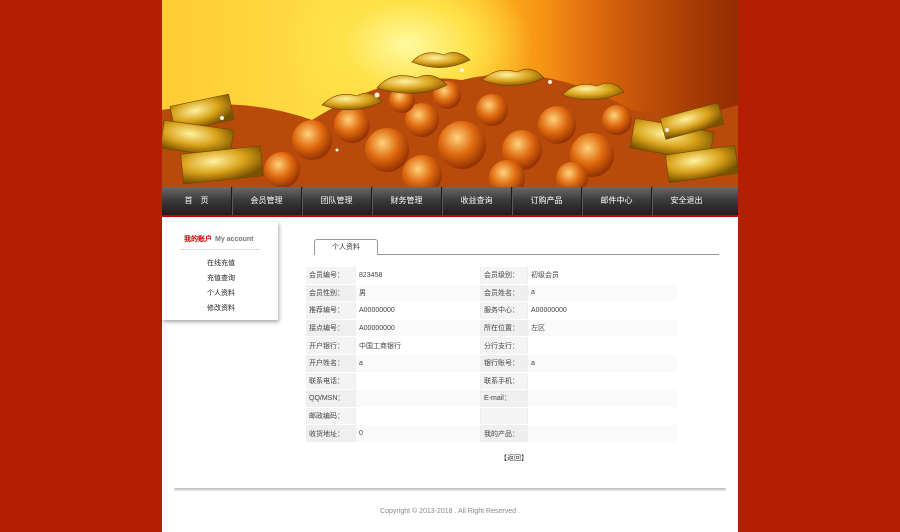 Image resolution: width=900 pixels, height=532 pixels. I want to click on table-row: 会员编号： 823458 会员级别： 初级会员, so click(491, 276).